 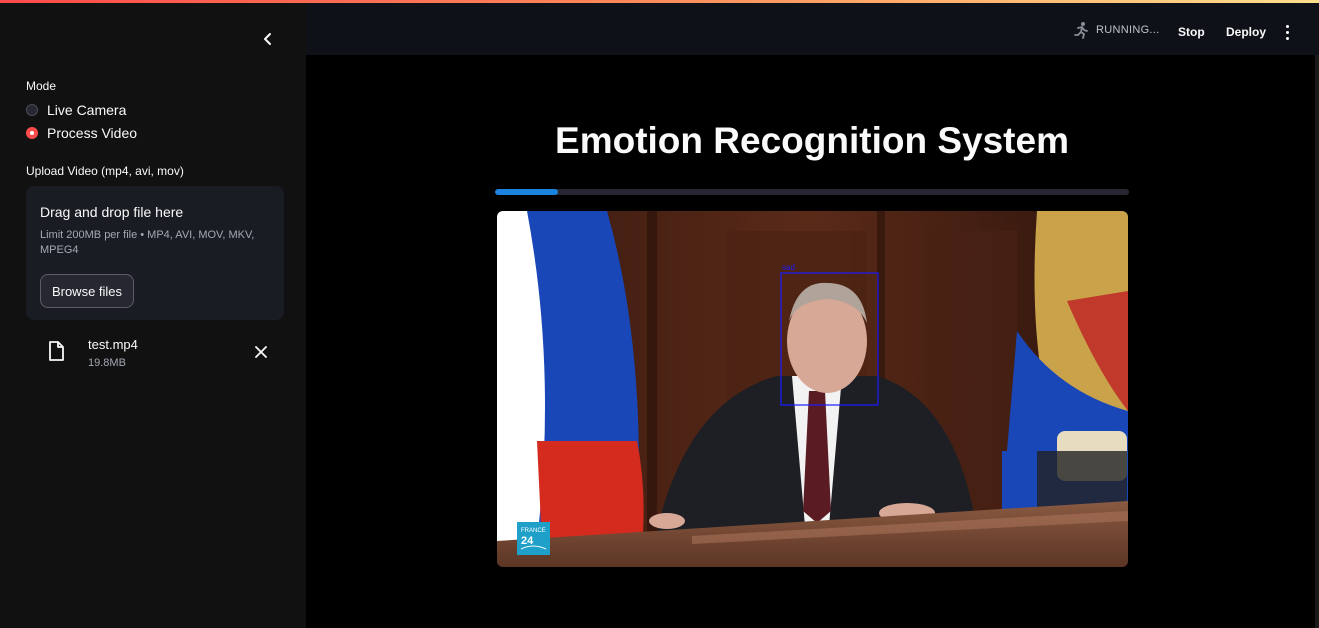 What do you see at coordinates (32, 133) in the screenshot?
I see `radio-circle-selected` at bounding box center [32, 133].